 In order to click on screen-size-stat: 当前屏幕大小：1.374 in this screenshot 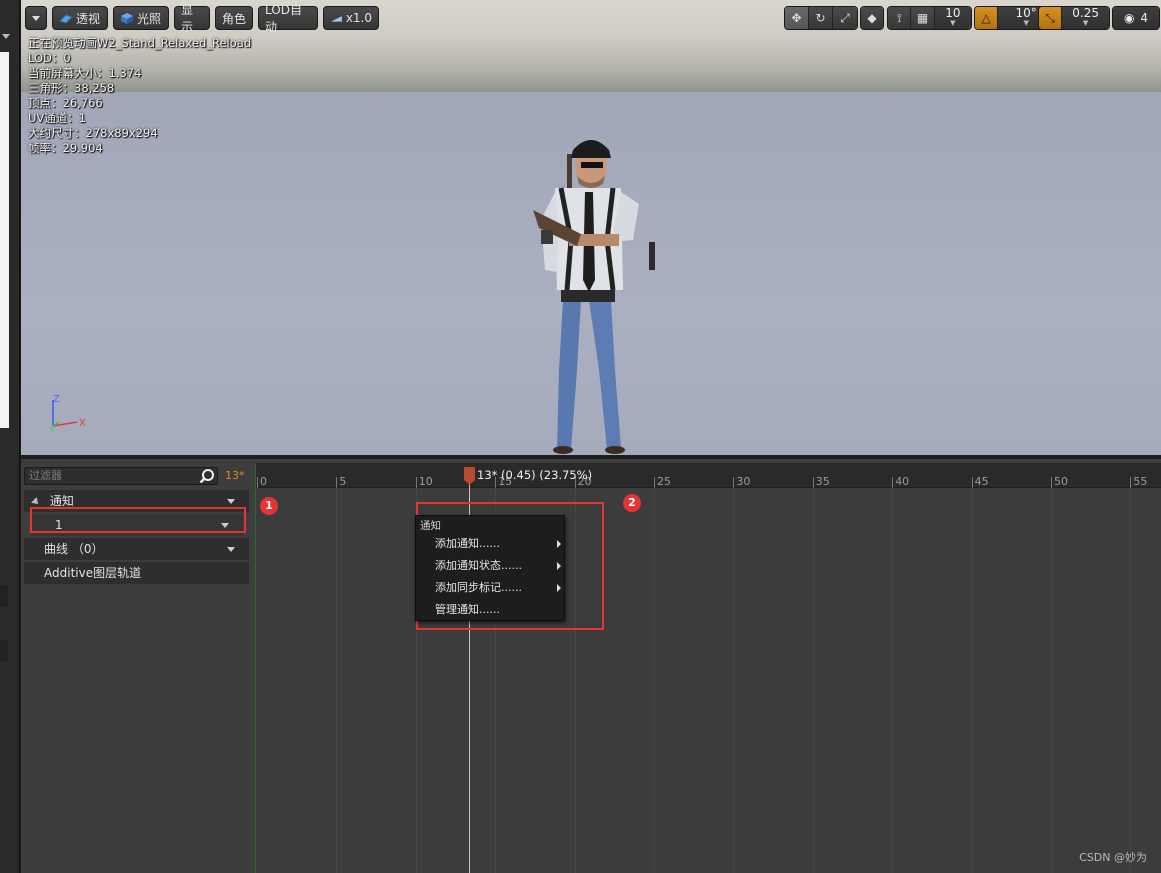, I will do `click(85, 73)`.